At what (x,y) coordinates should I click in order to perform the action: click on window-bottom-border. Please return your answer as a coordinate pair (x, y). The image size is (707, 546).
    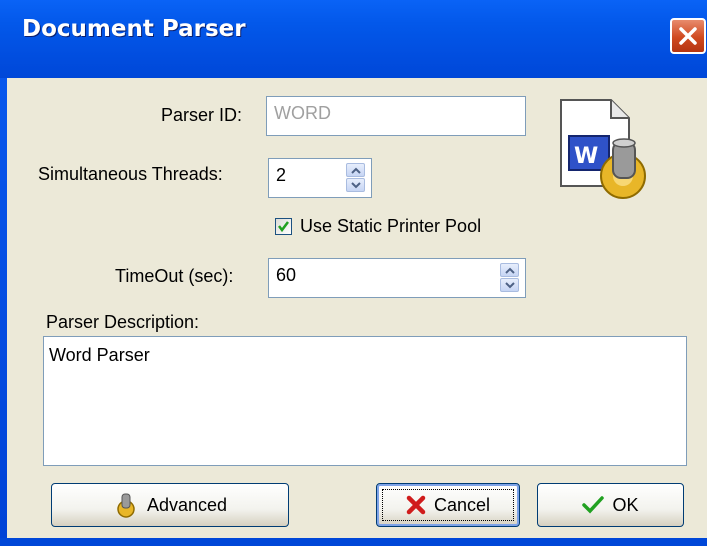
    Looking at the image, I should click on (353, 542).